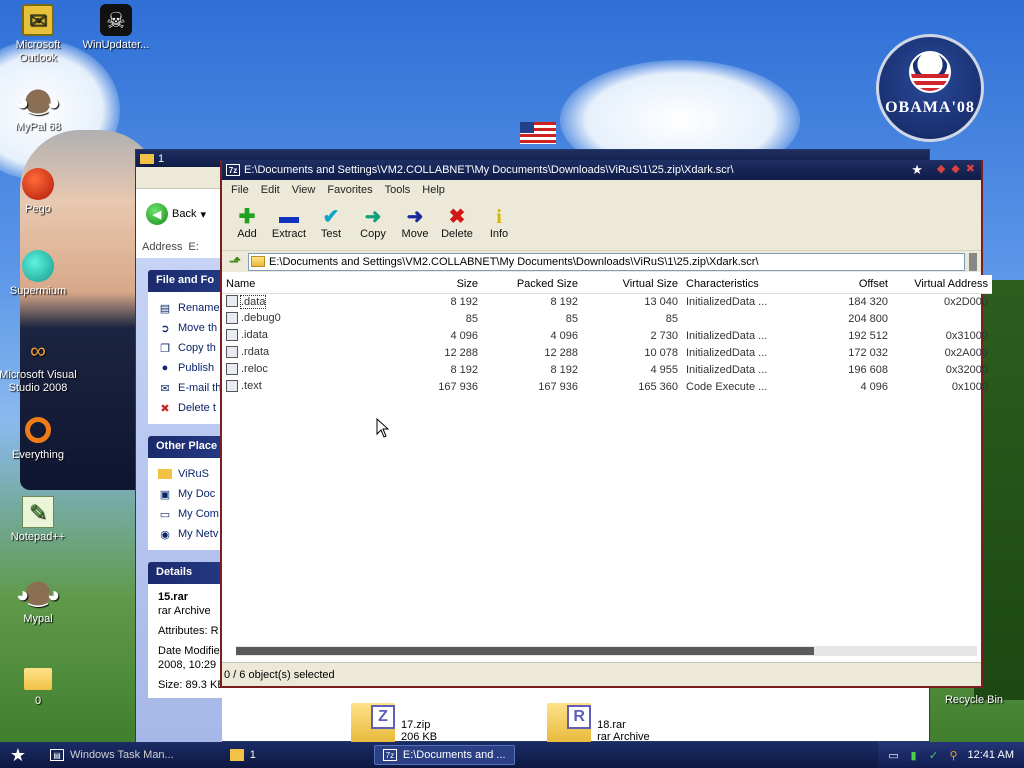  I want to click on section-file-icon, so click(232, 300).